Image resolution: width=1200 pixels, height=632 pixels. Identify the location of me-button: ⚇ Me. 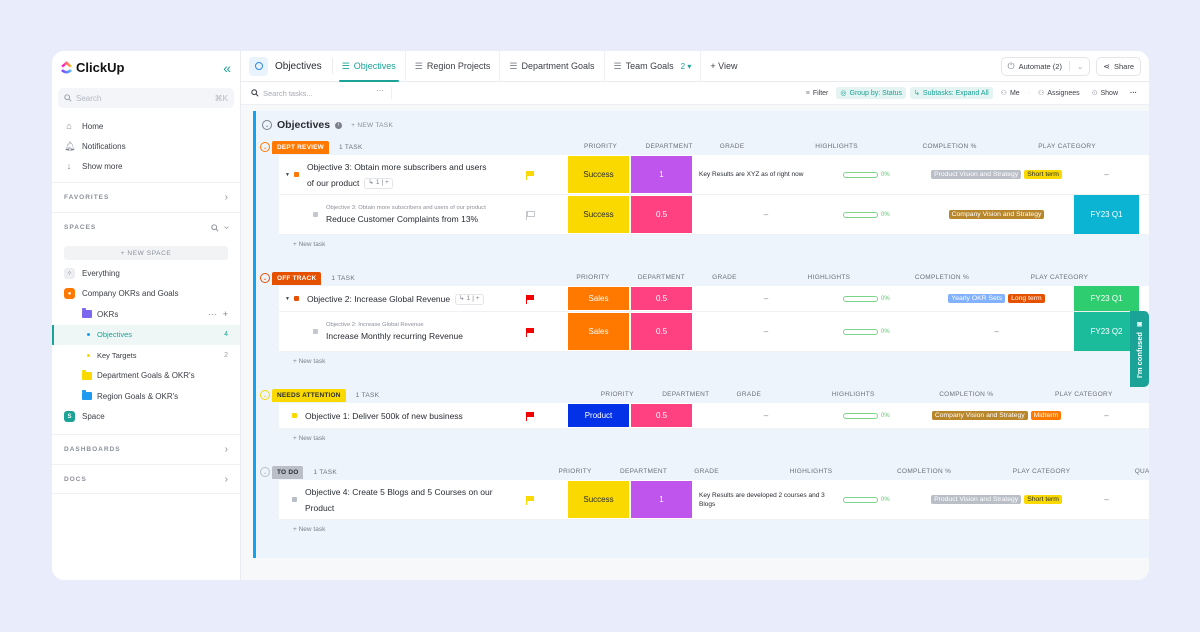
(1010, 93).